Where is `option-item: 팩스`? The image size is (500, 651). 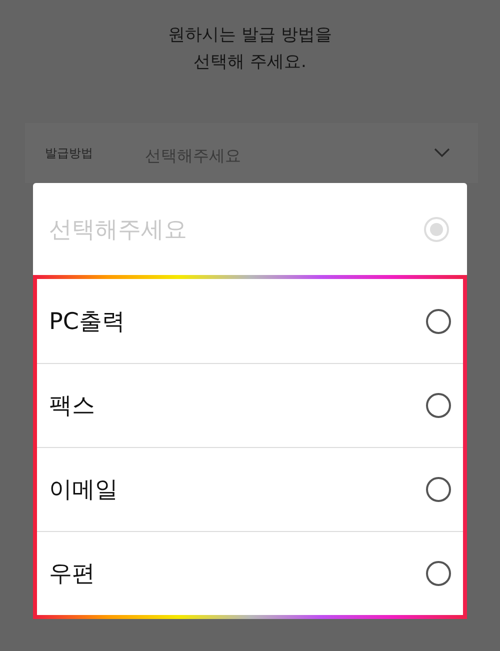
option-item: 팩스 is located at coordinates (250, 405).